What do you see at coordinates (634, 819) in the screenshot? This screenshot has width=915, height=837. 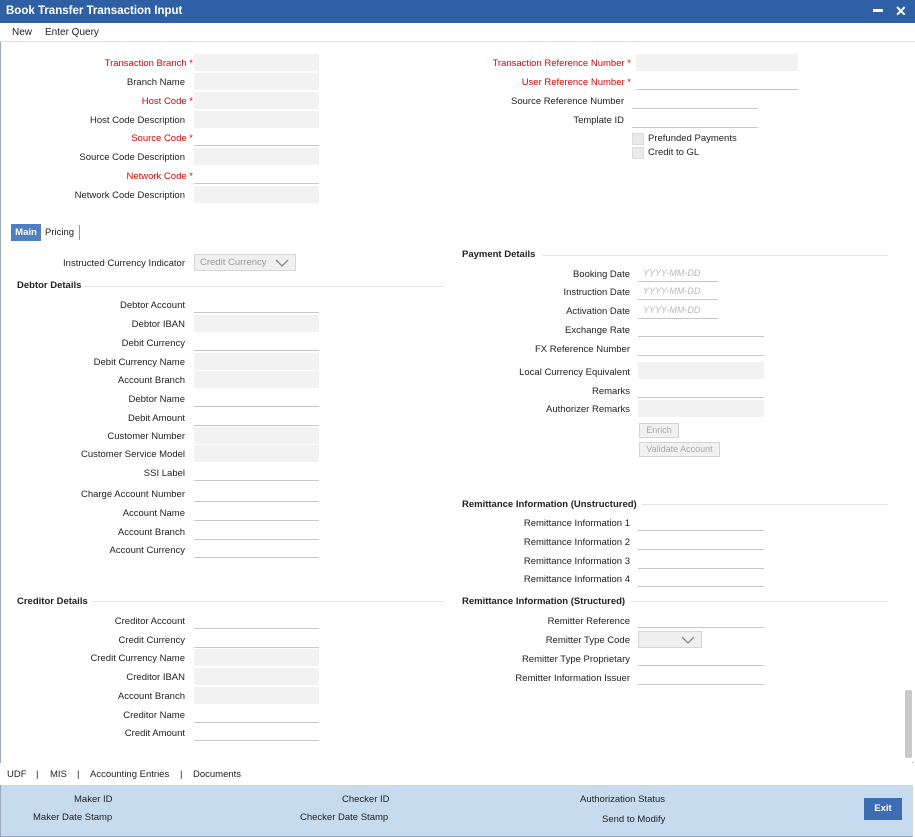 I see `send-to-modify-label: Send to Modify` at bounding box center [634, 819].